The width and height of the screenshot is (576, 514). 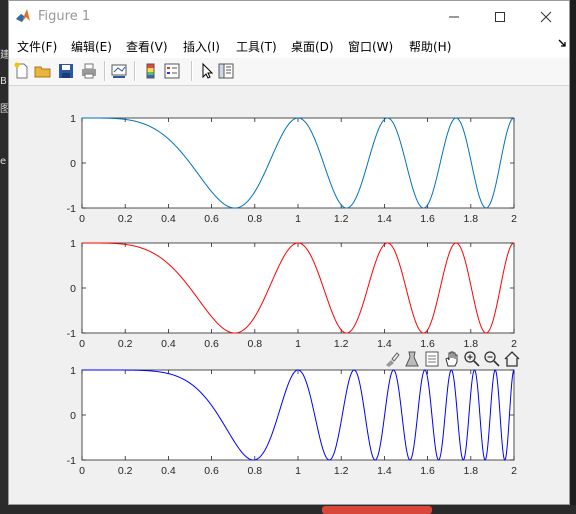 I want to click on axes-3-box, so click(x=298, y=415).